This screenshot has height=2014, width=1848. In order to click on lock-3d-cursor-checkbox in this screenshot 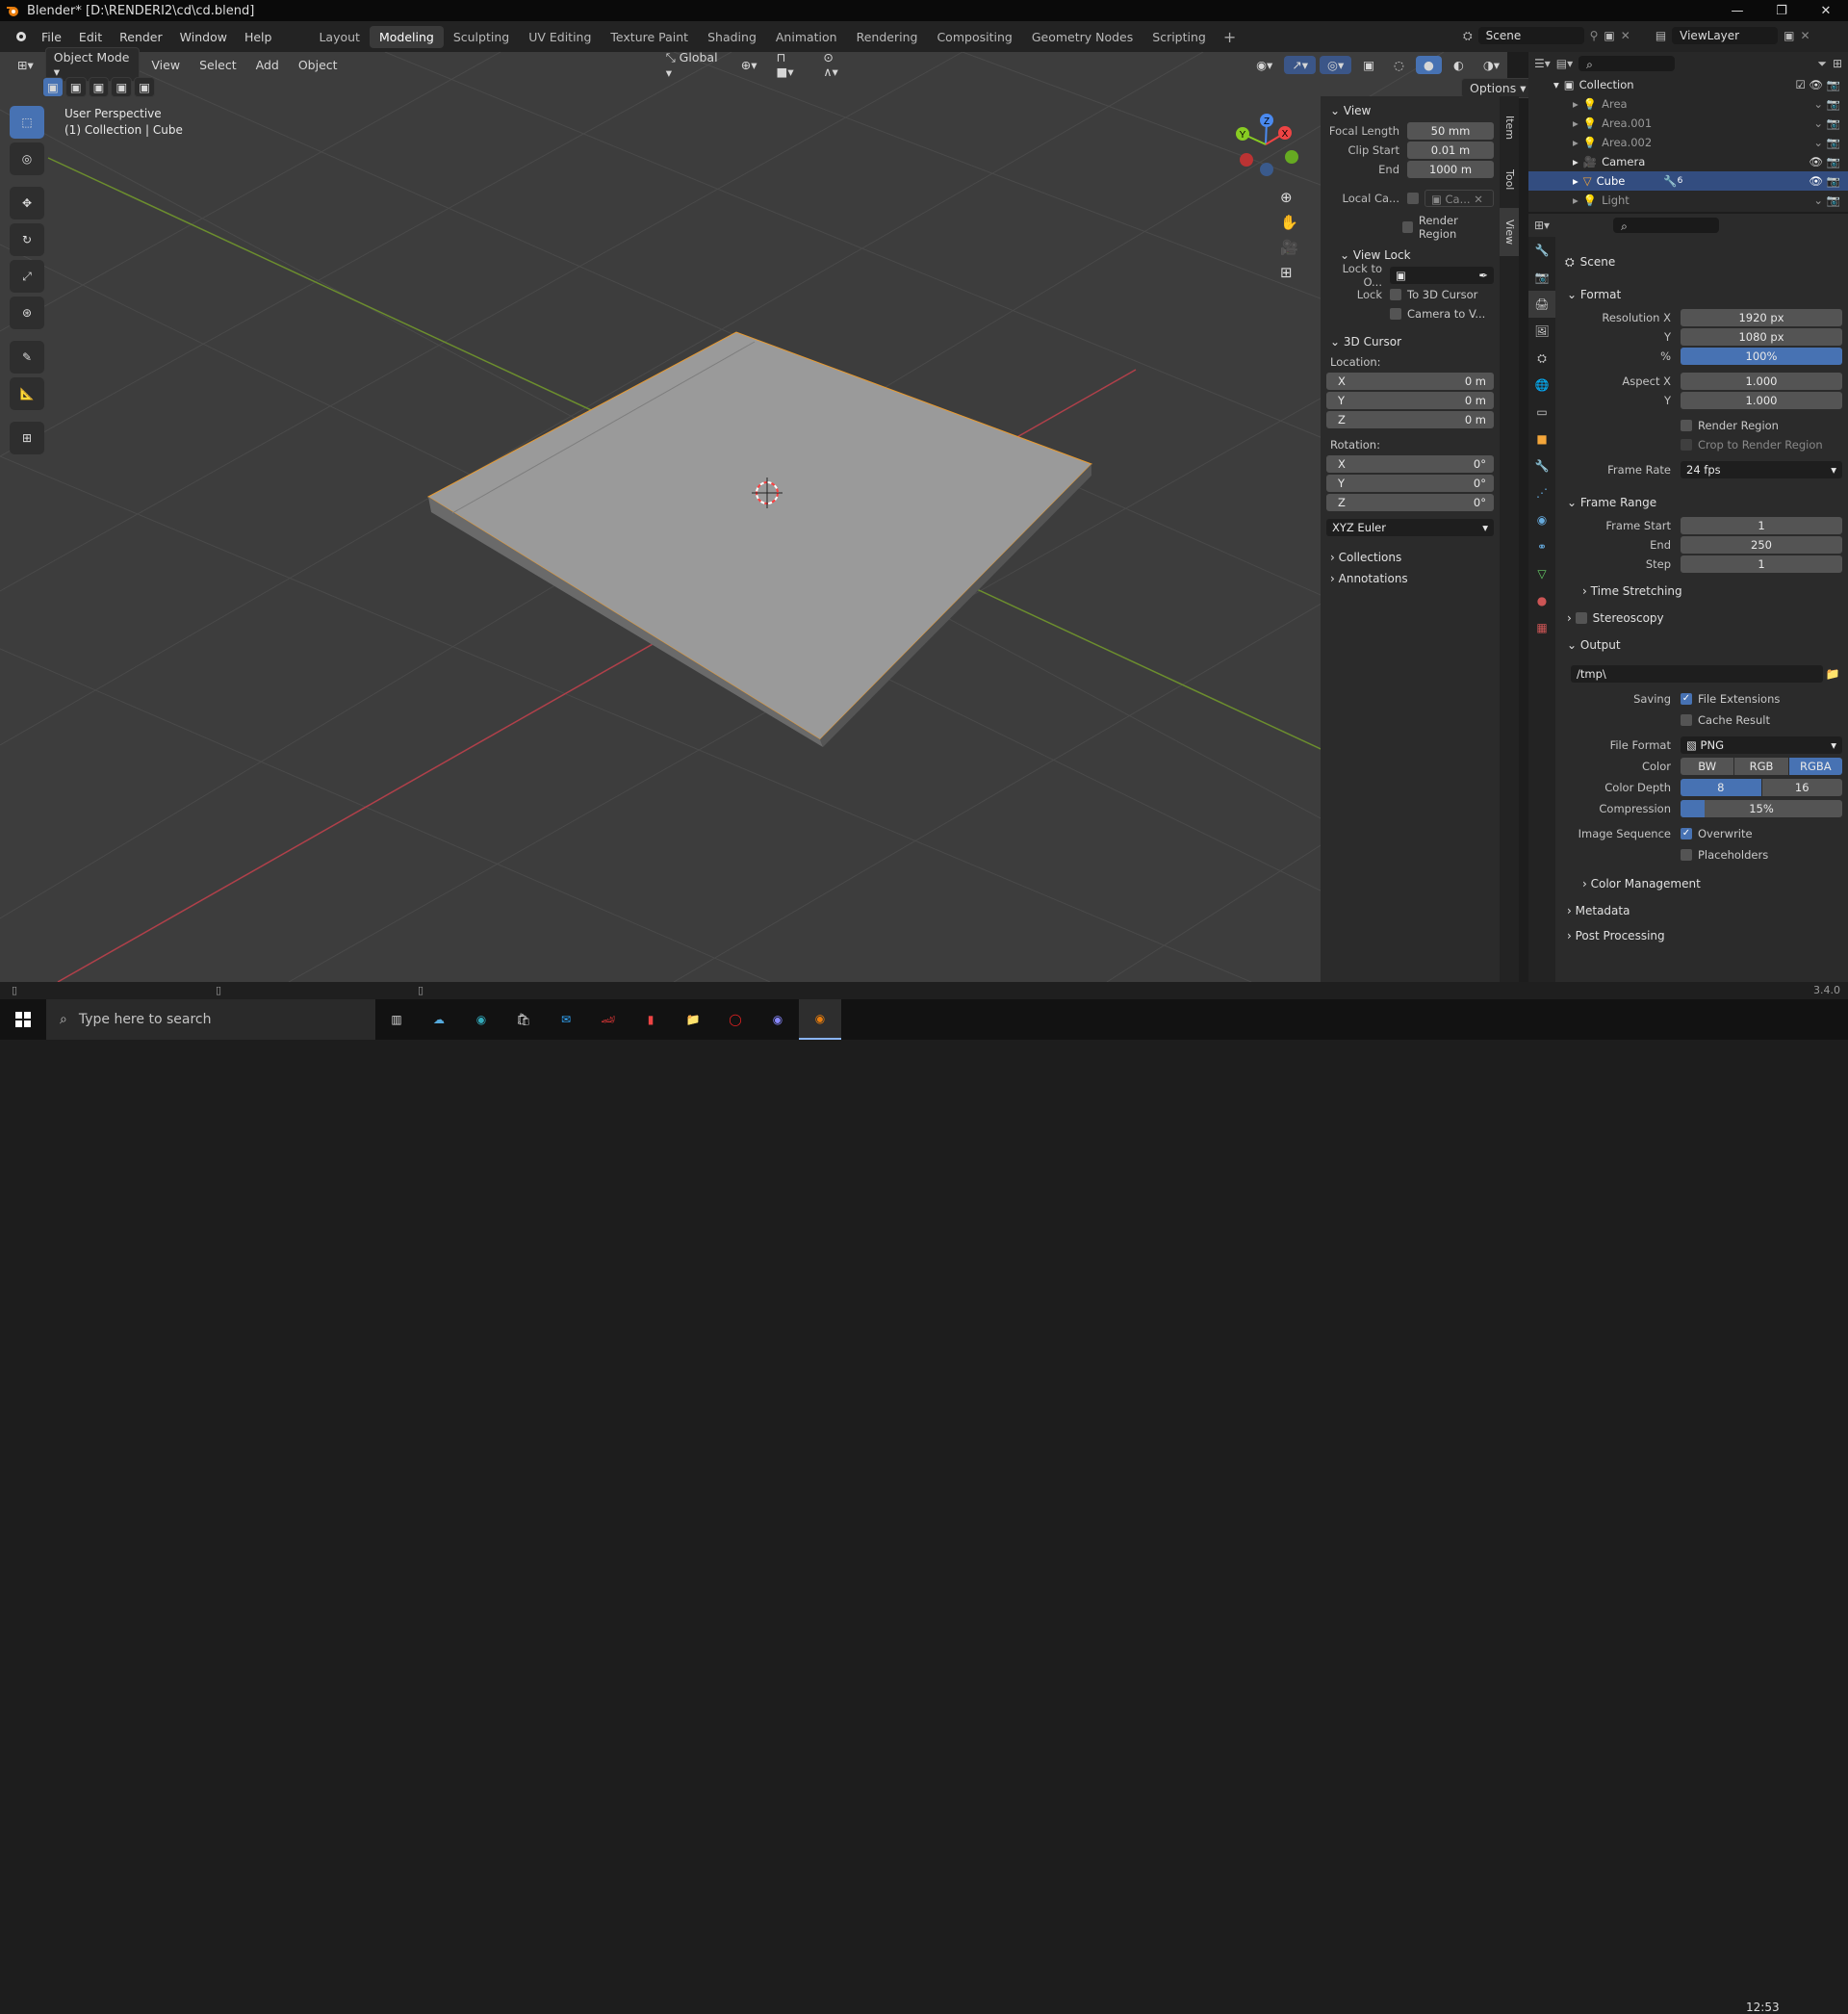, I will do `click(1395, 294)`.